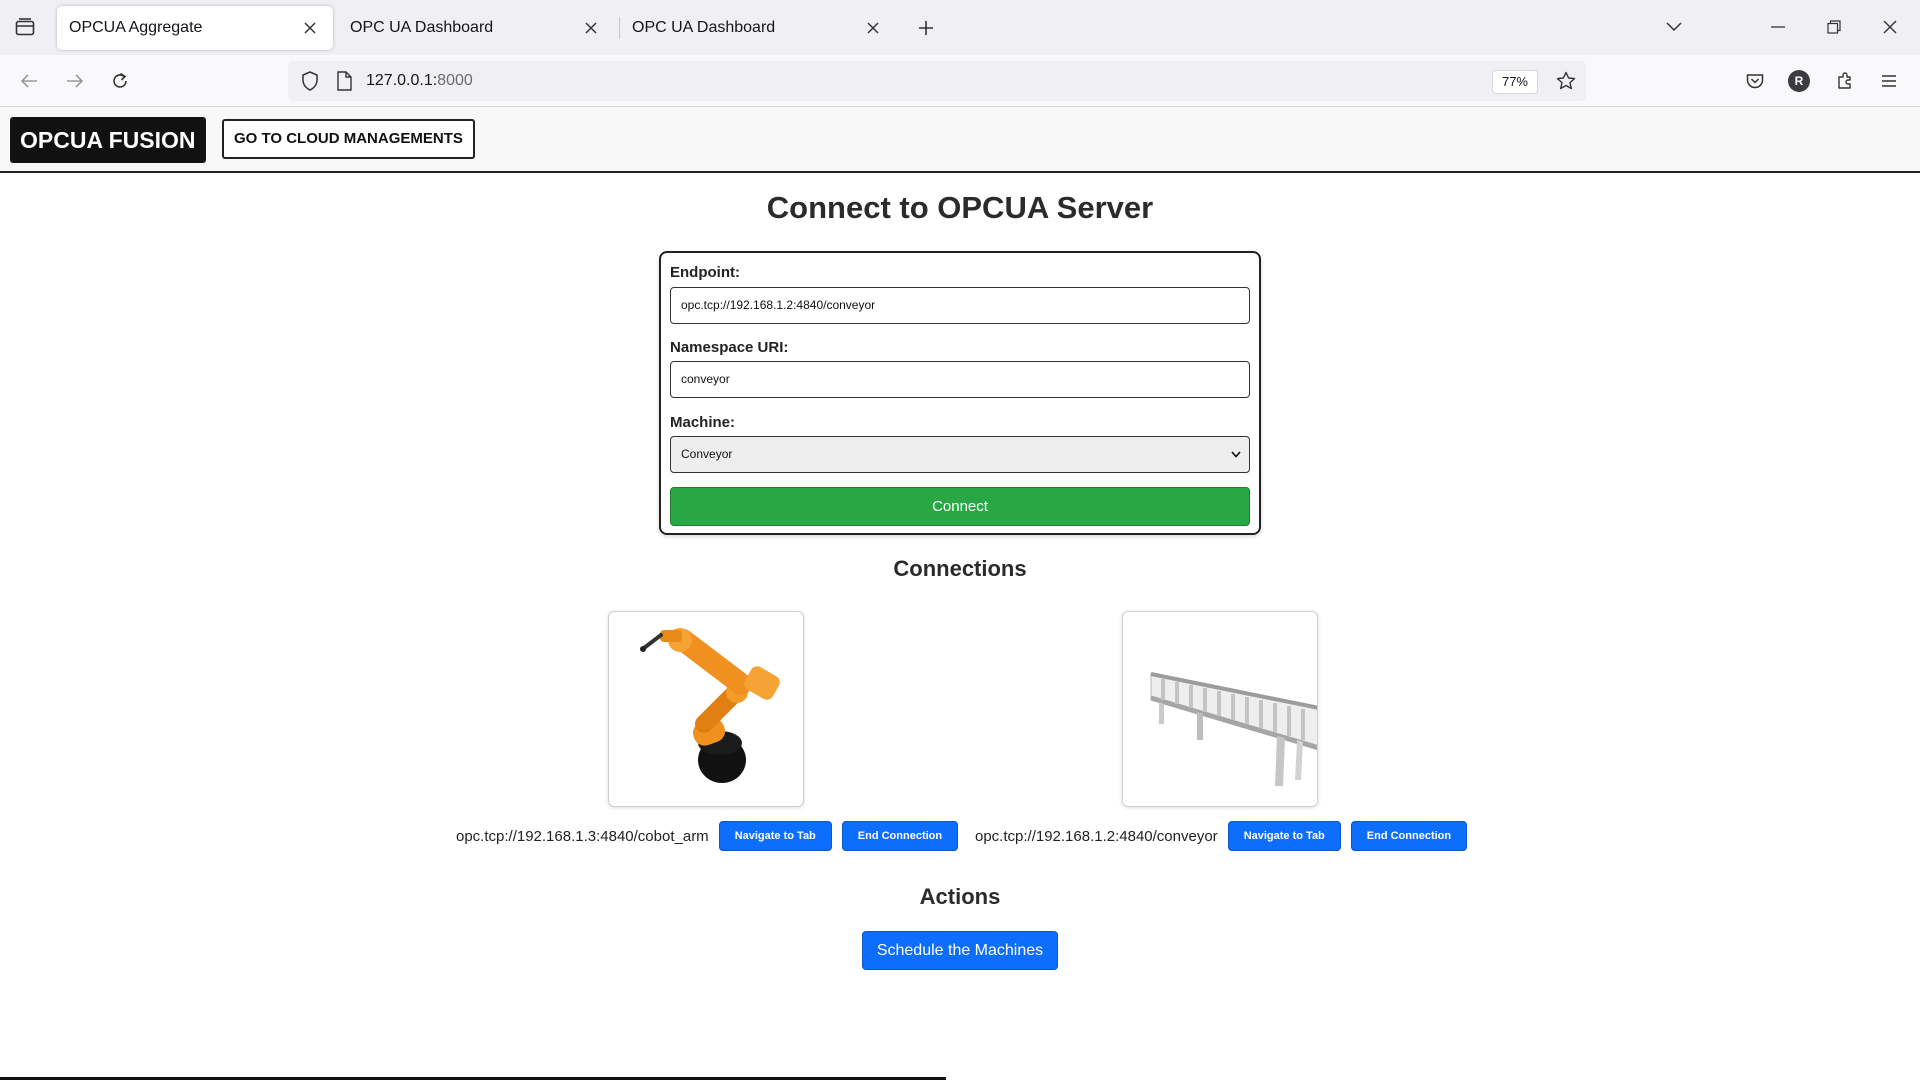  I want to click on machine-select: Conveyor, so click(960, 454).